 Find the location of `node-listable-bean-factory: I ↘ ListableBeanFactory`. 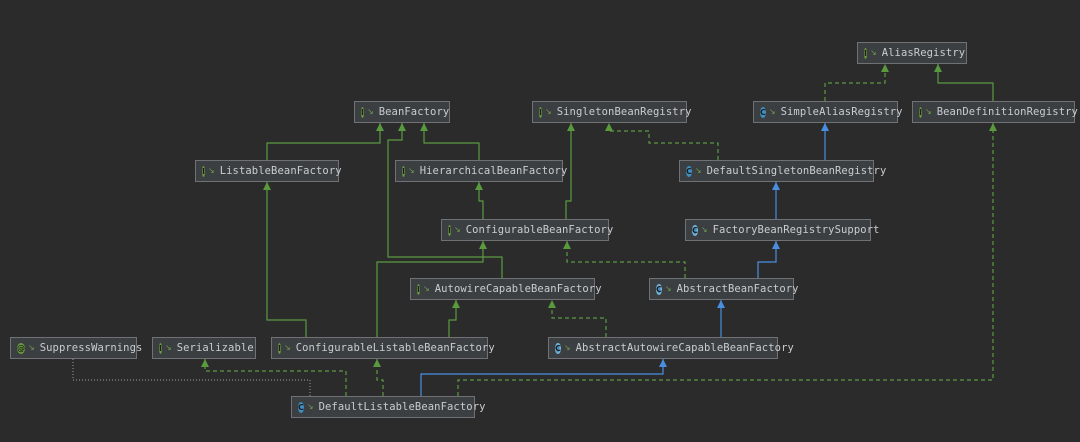

node-listable-bean-factory: I ↘ ListableBeanFactory is located at coordinates (268, 171).